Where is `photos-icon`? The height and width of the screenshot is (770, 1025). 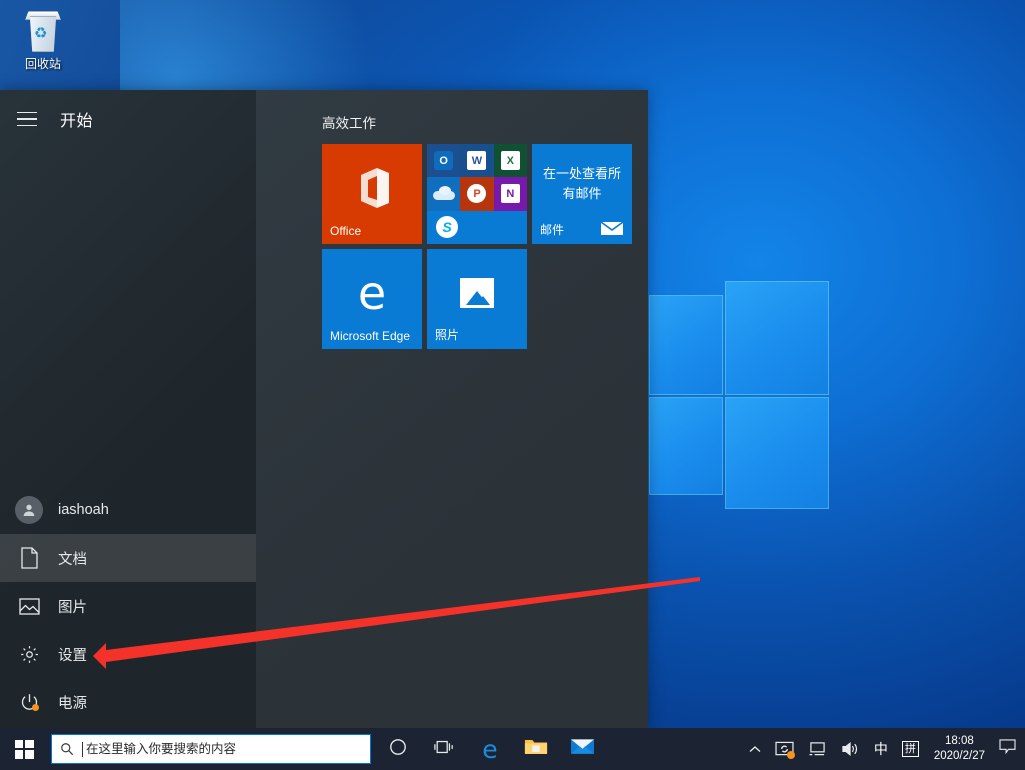
photos-icon is located at coordinates (477, 293).